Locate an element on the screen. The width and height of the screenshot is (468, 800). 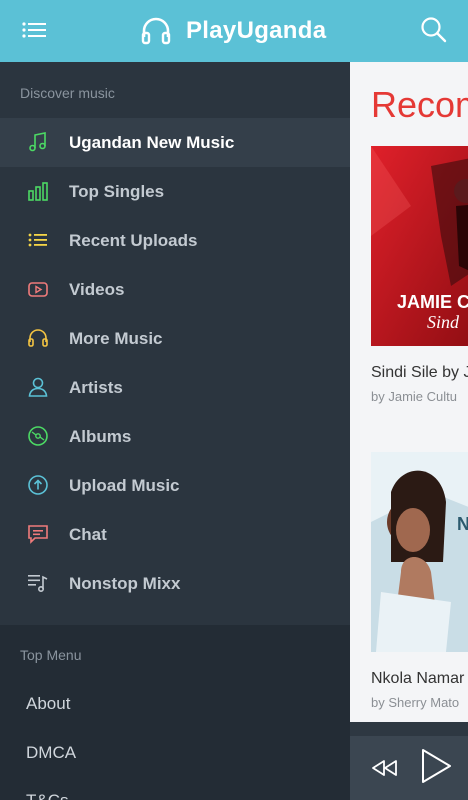
album-art-text: N is located at coordinates (462, 524).